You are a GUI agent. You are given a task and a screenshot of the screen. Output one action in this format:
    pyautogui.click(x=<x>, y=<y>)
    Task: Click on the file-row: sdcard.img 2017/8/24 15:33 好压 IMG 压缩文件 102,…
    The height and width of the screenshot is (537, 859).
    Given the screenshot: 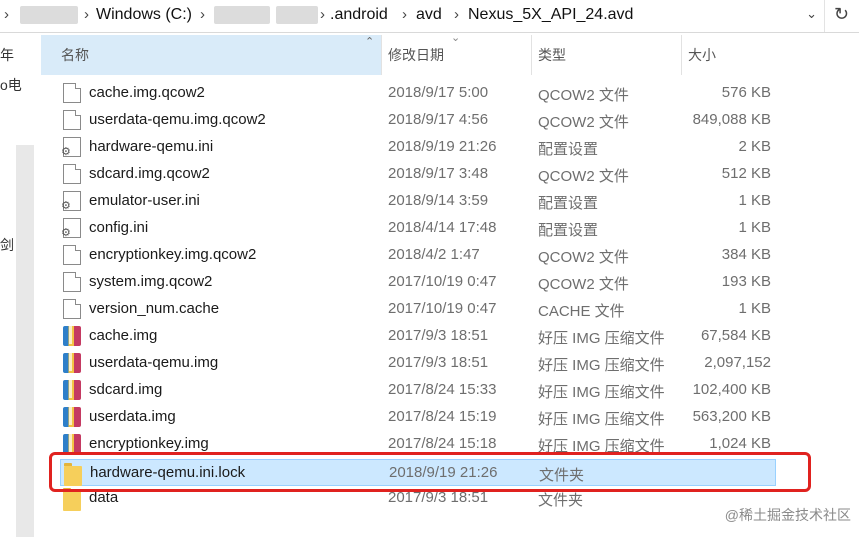 What is the action you would take?
    pyautogui.click(x=409, y=390)
    